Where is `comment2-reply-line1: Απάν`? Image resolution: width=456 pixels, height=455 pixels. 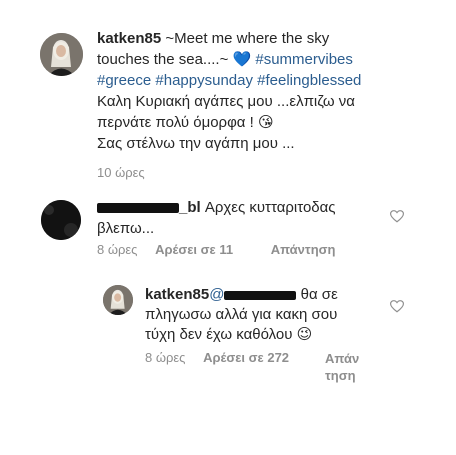 comment2-reply-line1: Απάν is located at coordinates (342, 358).